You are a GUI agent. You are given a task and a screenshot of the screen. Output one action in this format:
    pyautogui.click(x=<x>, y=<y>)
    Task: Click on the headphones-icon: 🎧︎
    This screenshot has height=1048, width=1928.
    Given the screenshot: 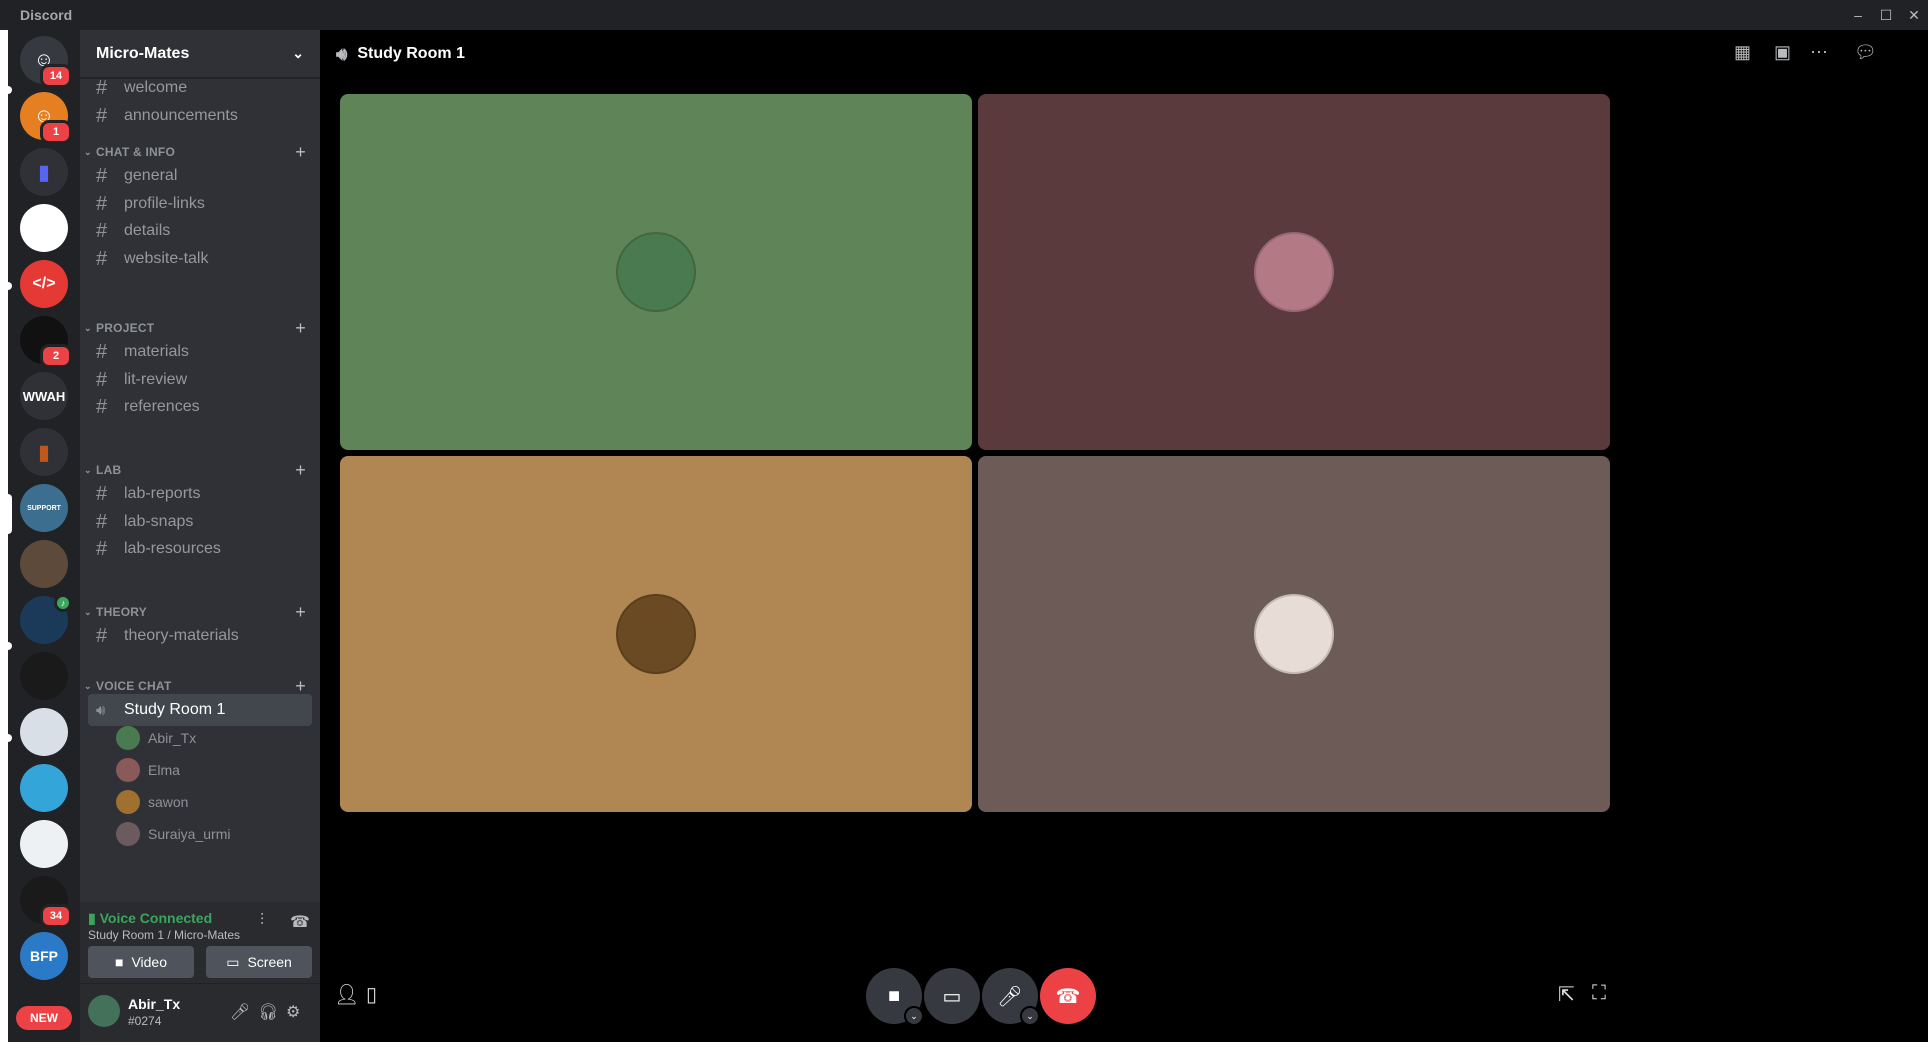 What is the action you would take?
    pyautogui.click(x=268, y=1012)
    